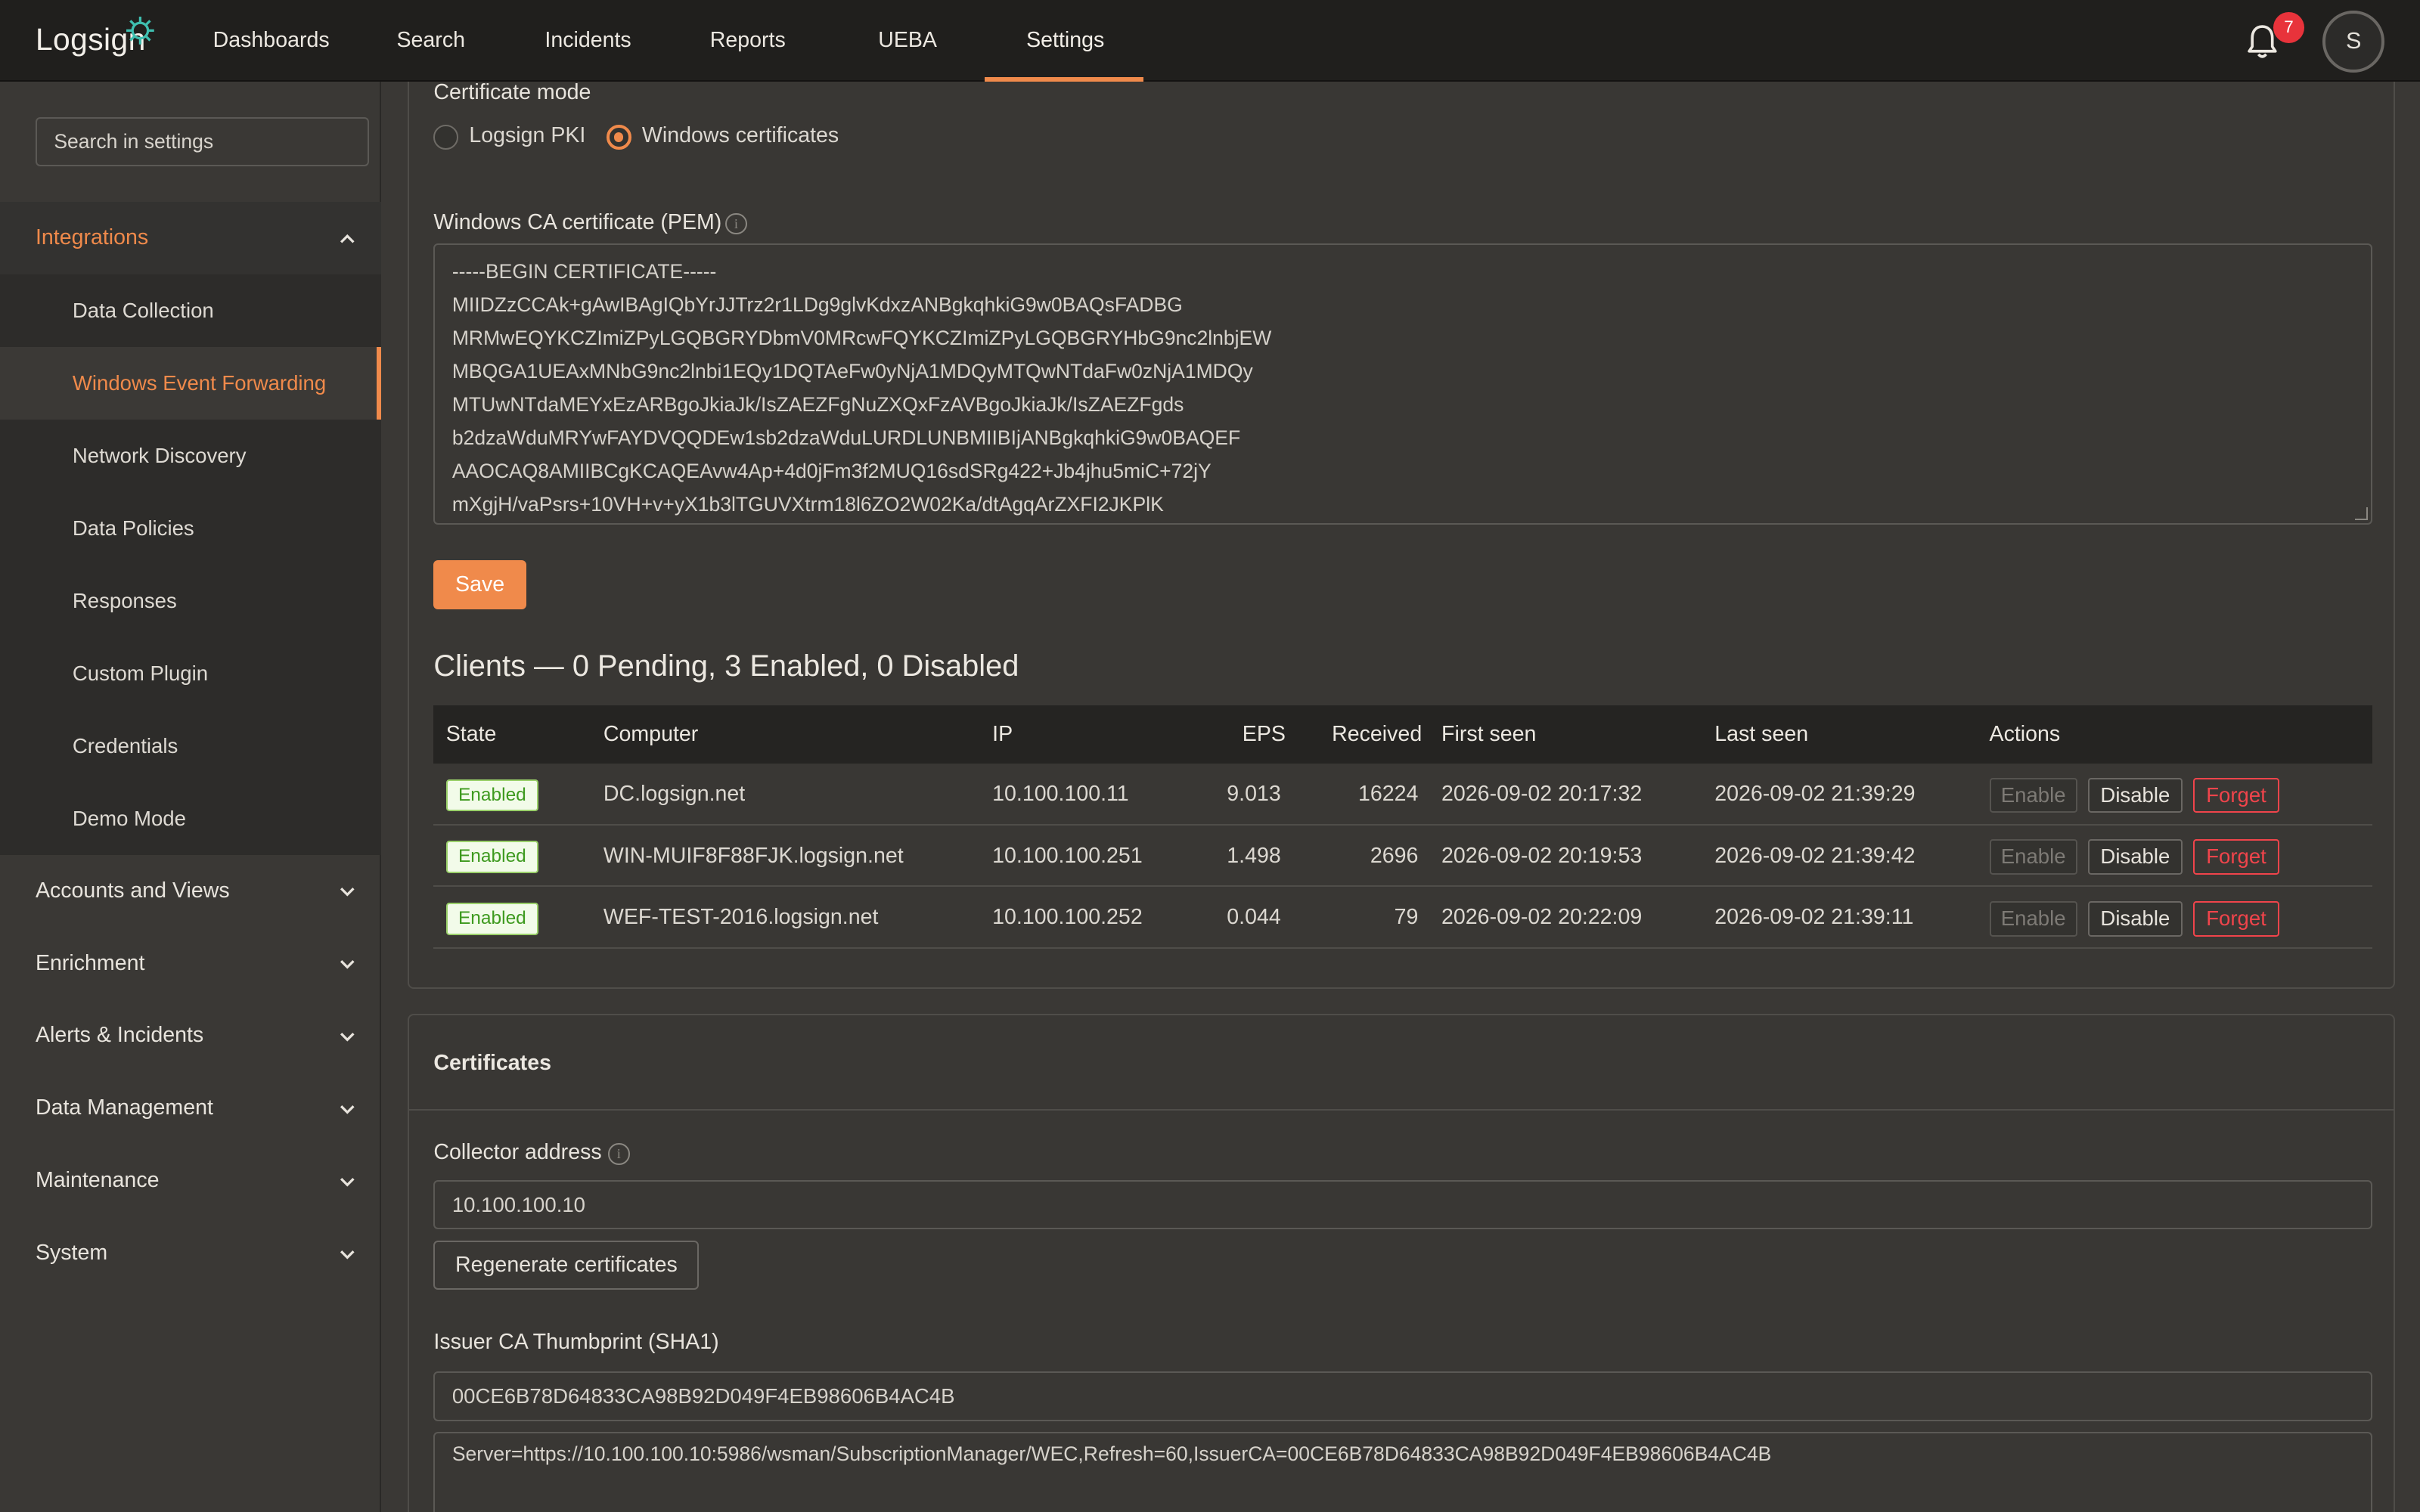 The width and height of the screenshot is (2420, 1512). I want to click on thumbprint-input: 00CE6B78D64833CA98B92D049F4EB98606B4AC4B, so click(1402, 1396).